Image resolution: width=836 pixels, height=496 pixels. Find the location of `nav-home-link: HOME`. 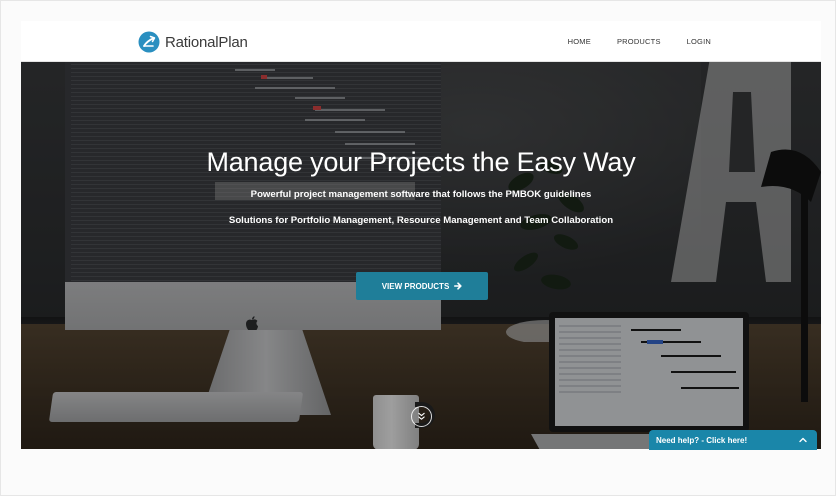

nav-home-link: HOME is located at coordinates (579, 41).